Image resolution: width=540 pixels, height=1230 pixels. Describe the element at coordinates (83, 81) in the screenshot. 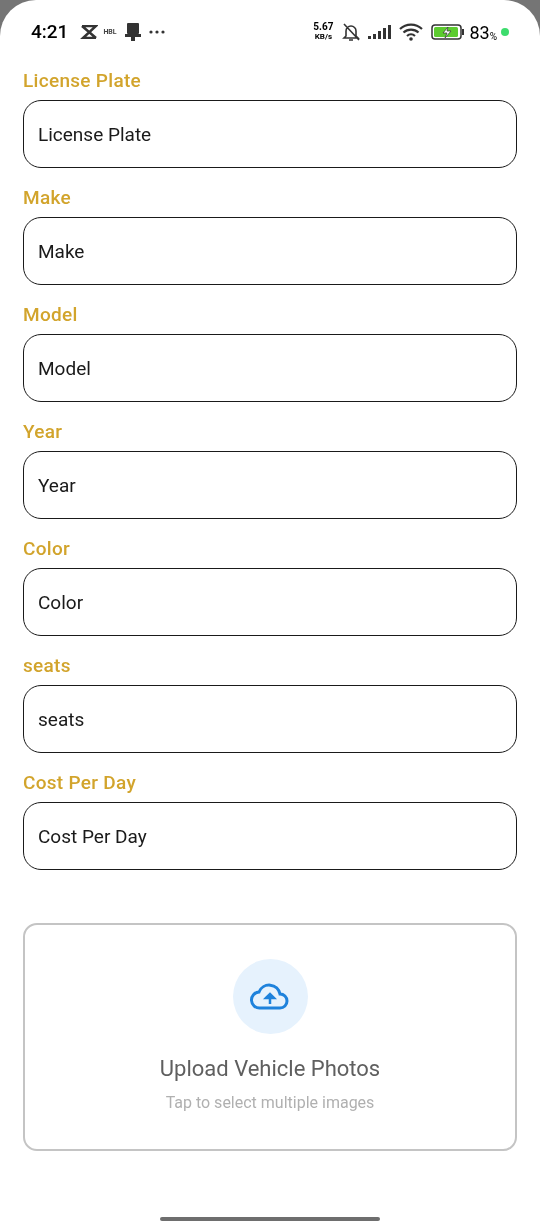

I see `field-label: License Plate` at that location.